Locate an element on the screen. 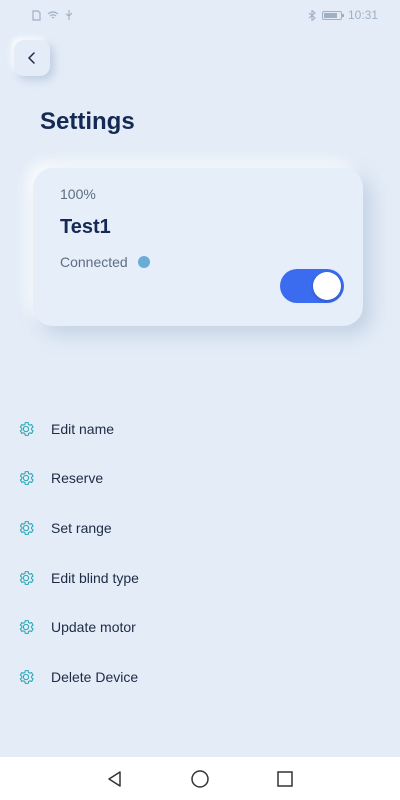 The image size is (400, 800). connection-status: Connected is located at coordinates (105, 262).